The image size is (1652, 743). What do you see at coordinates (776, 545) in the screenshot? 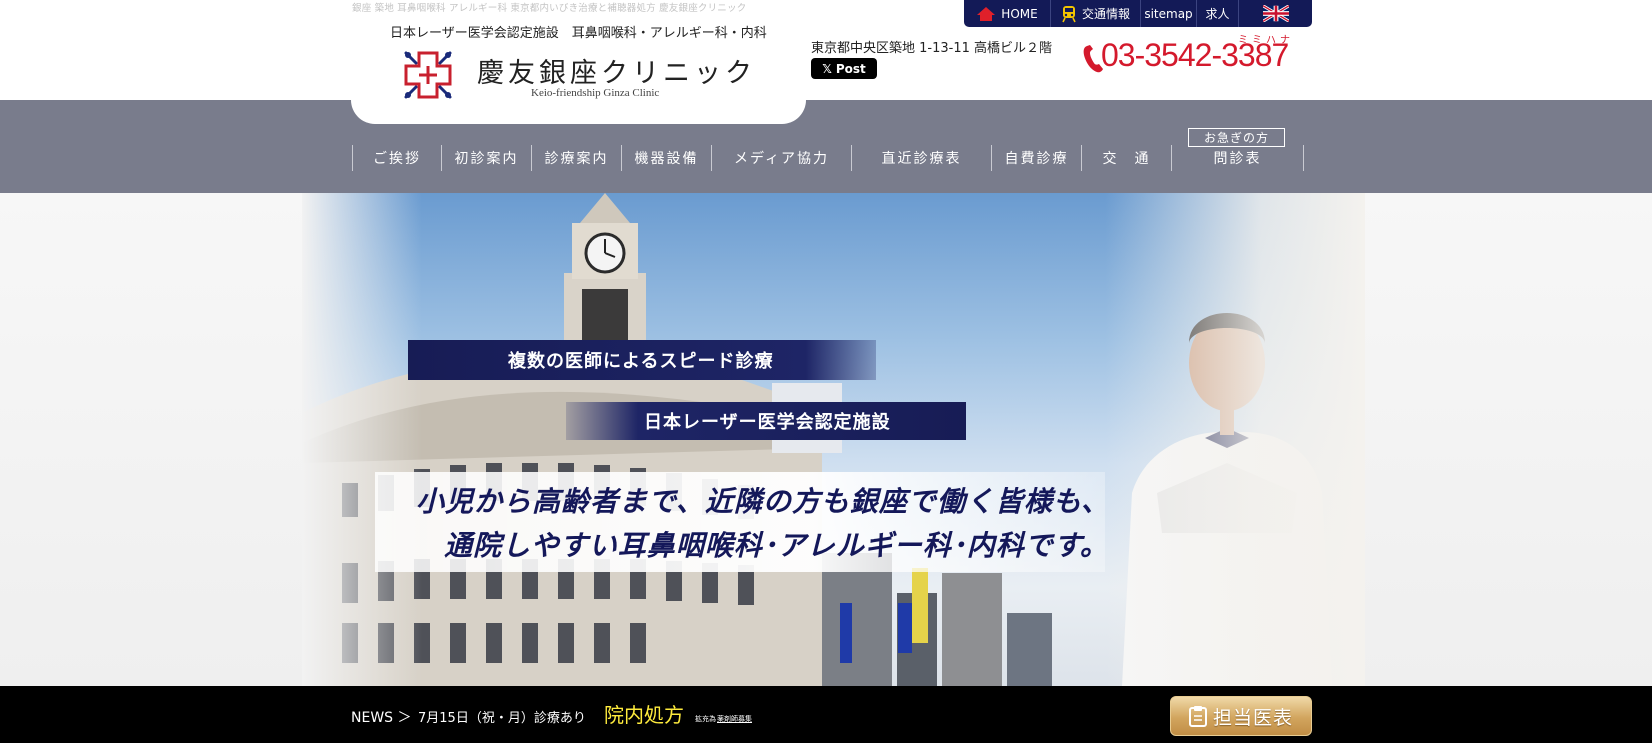
I see `hero-lead-line2: 通院しやすい耳鼻咽喉科･アレルギー科･内科です。` at bounding box center [776, 545].